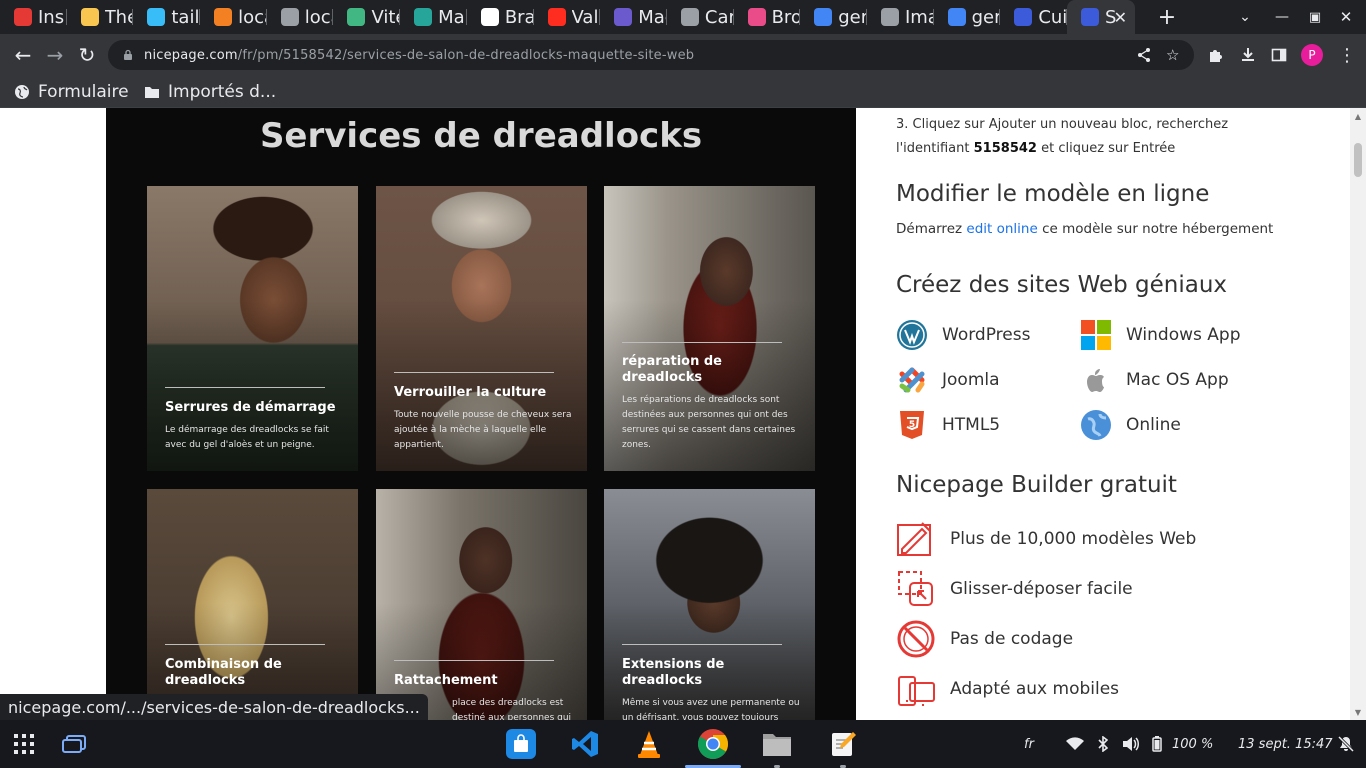  I want to click on platform-label: Joomla, so click(971, 380).